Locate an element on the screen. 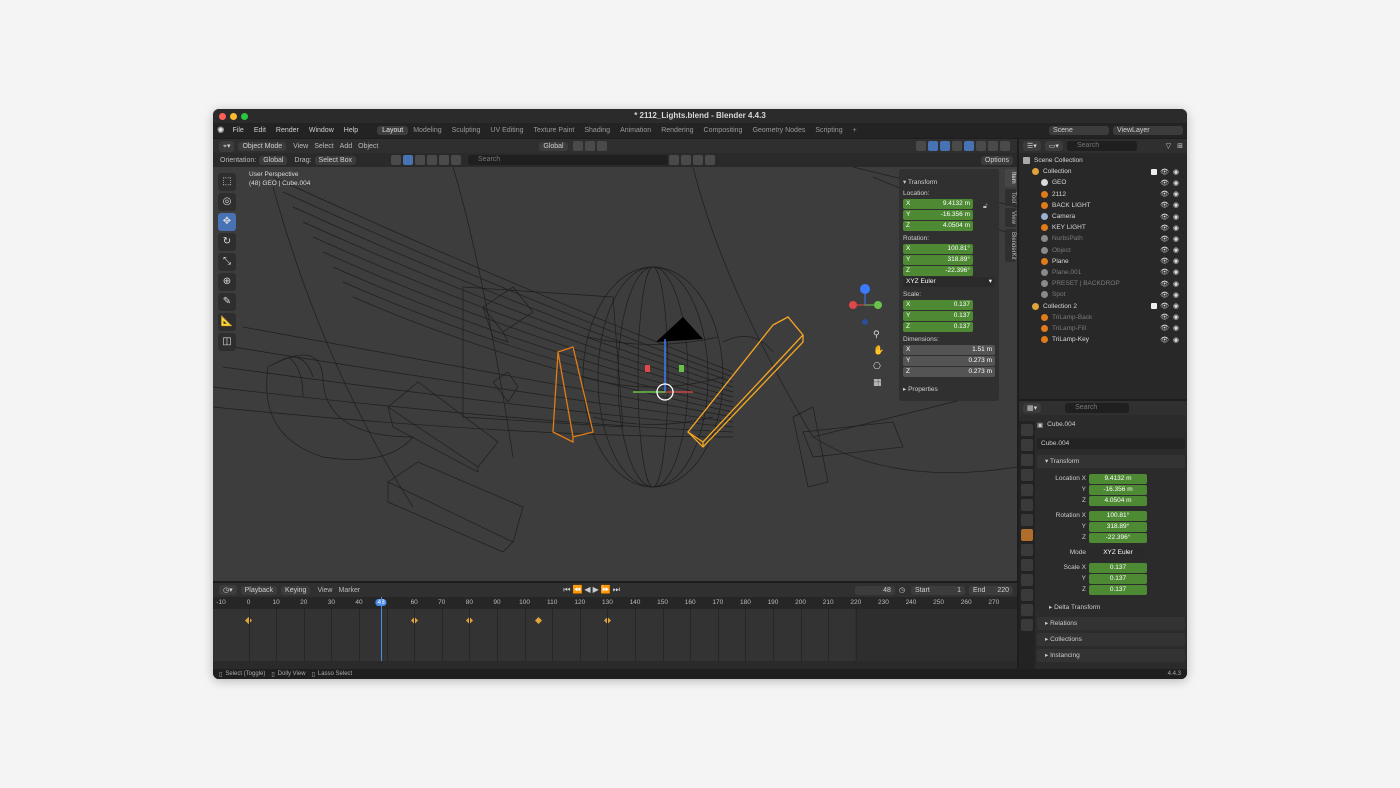 The height and width of the screenshot is (788, 1400). outliner-row: Camera 👁︎ ◉ is located at coordinates (1103, 216).